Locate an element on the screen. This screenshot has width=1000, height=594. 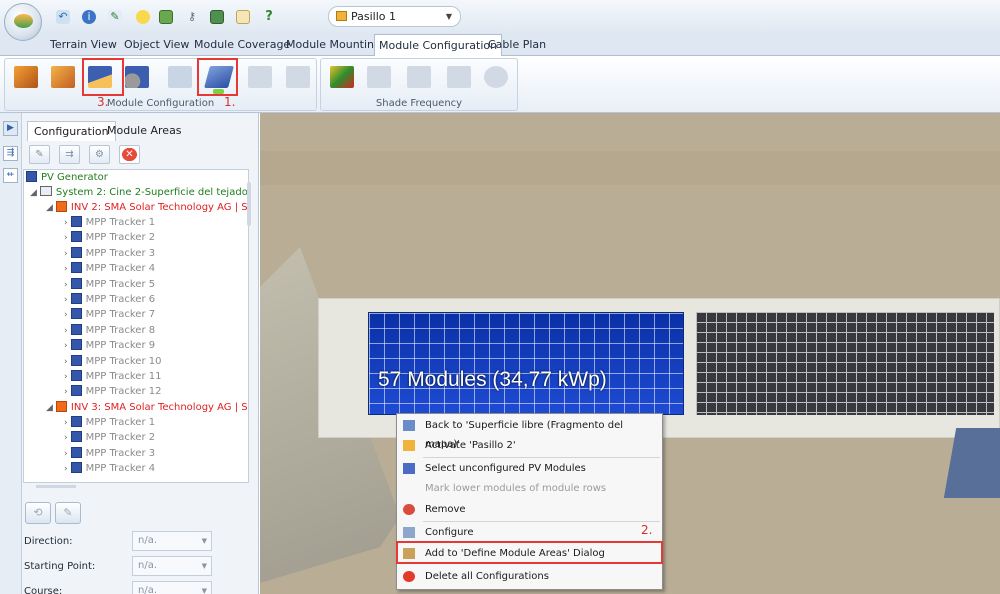
tab-module-mounting: Module Mounting is located at coordinates (333, 45).